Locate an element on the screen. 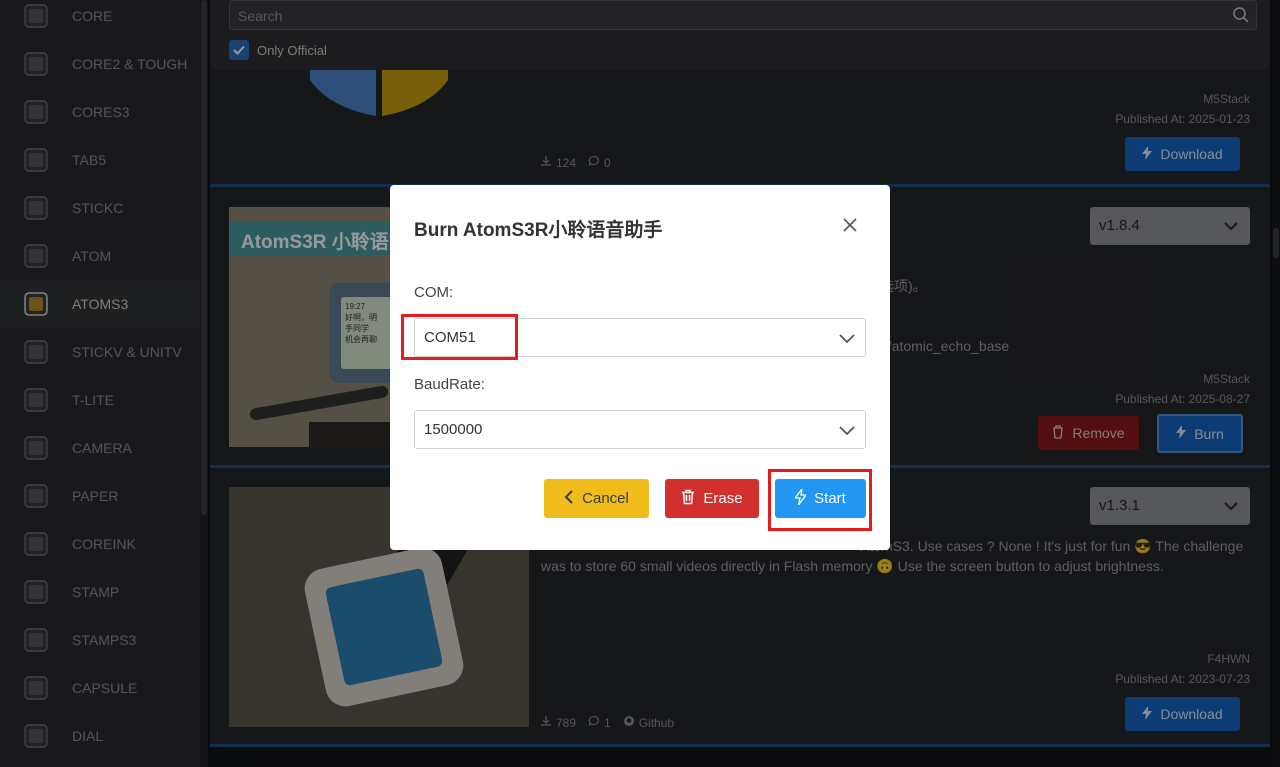 The height and width of the screenshot is (767, 1280). baudrate-label: BaudRate: is located at coordinates (449, 384).